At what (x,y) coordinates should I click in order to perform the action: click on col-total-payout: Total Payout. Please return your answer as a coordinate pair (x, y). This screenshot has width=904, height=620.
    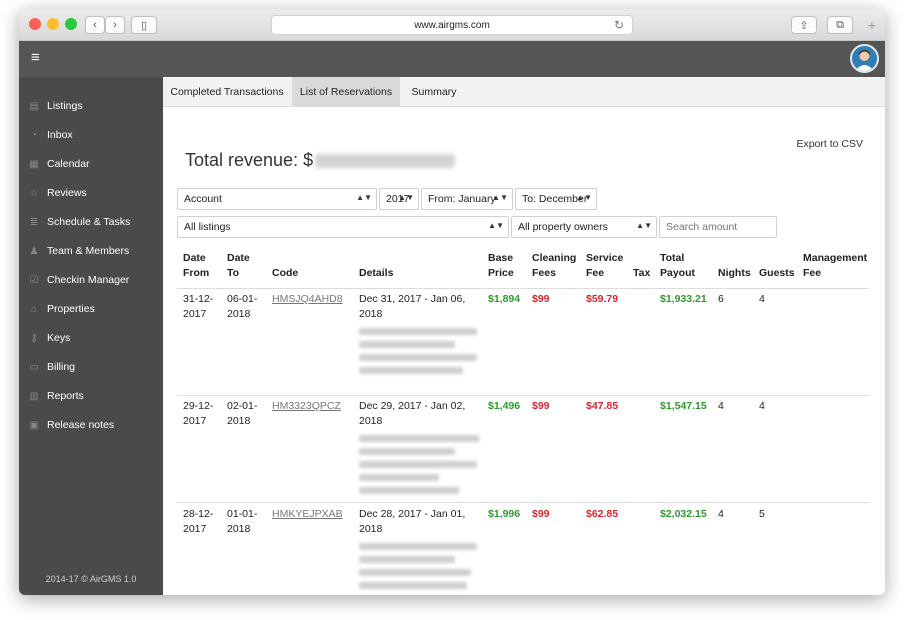
    Looking at the image, I should click on (678, 265).